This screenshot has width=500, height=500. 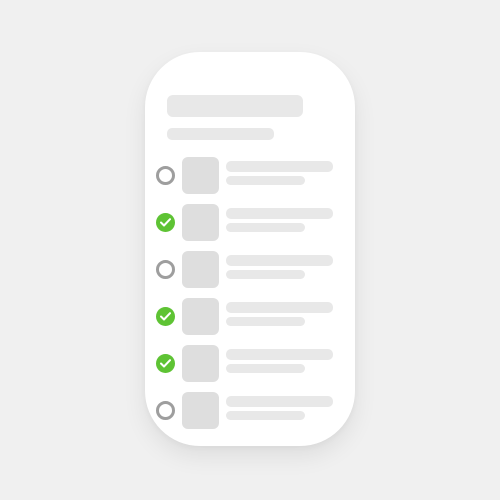 I want to click on subtitle-placeholder, so click(x=220, y=134).